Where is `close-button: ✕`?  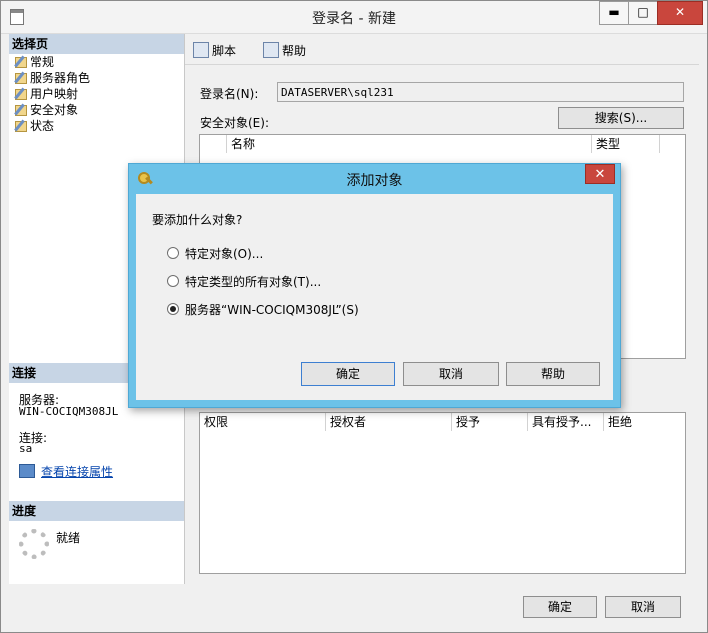
close-button: ✕ is located at coordinates (680, 13).